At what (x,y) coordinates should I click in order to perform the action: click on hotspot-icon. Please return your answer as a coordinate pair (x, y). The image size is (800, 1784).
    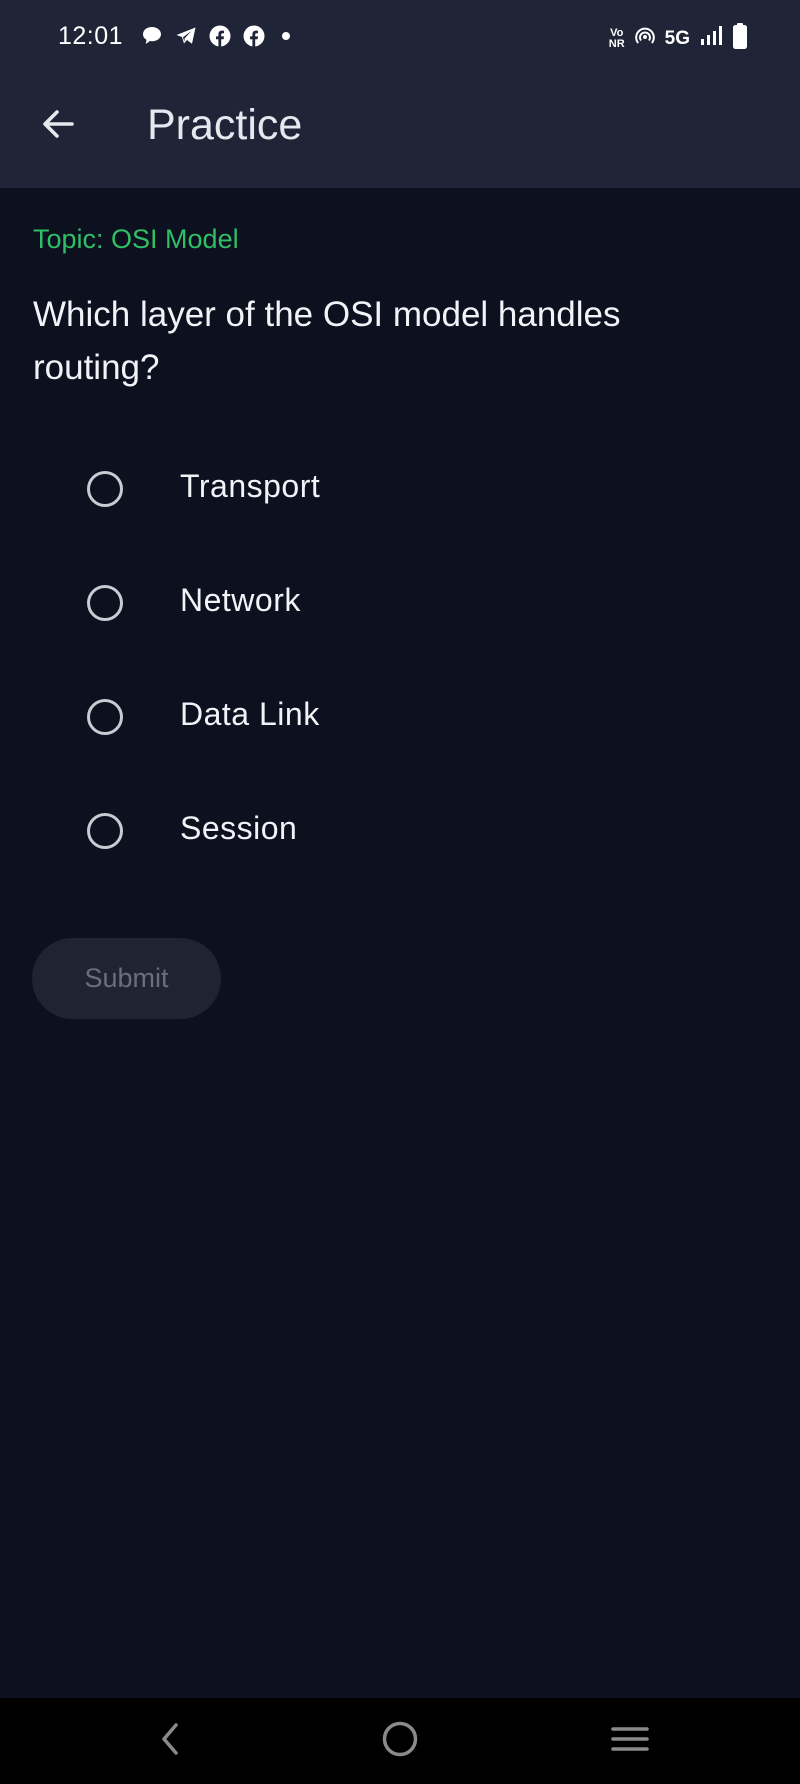
    Looking at the image, I should click on (645, 38).